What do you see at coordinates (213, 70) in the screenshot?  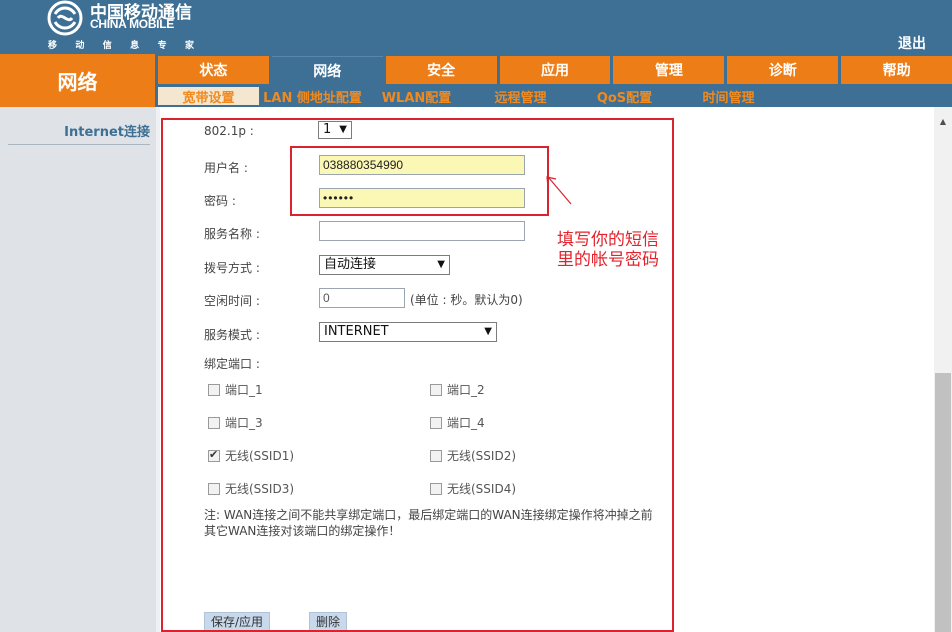 I see `tab-status: 状态` at bounding box center [213, 70].